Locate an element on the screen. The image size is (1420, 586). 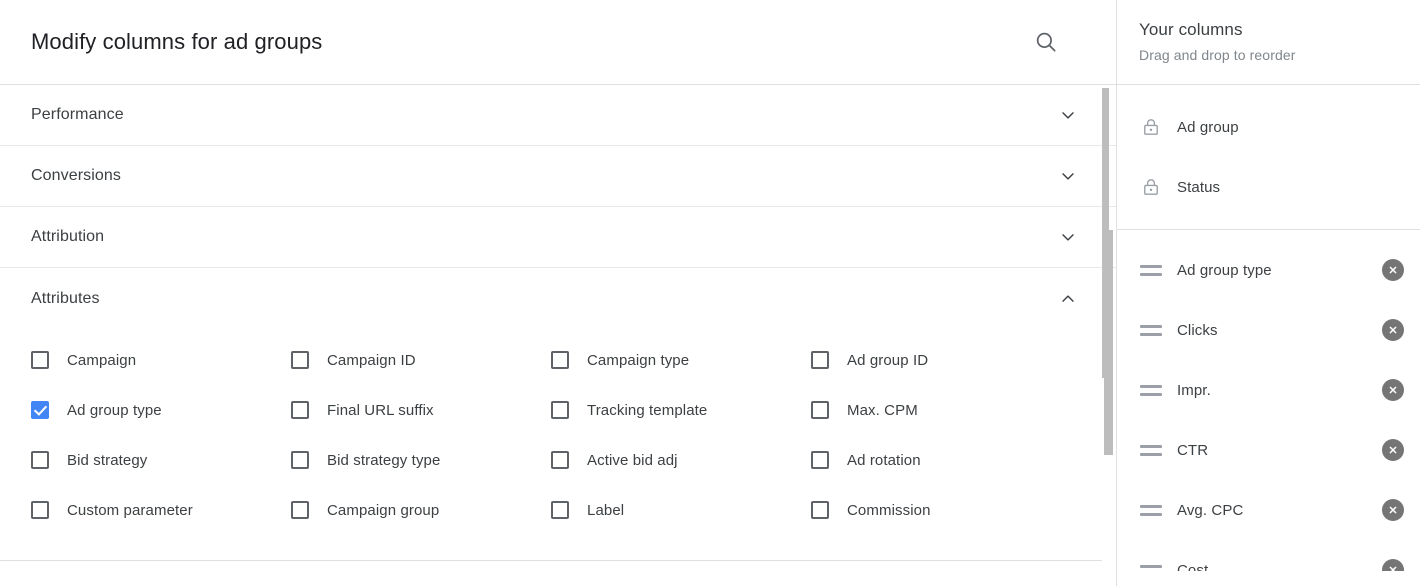
section-title-performance: Performance is located at coordinates (77, 114).